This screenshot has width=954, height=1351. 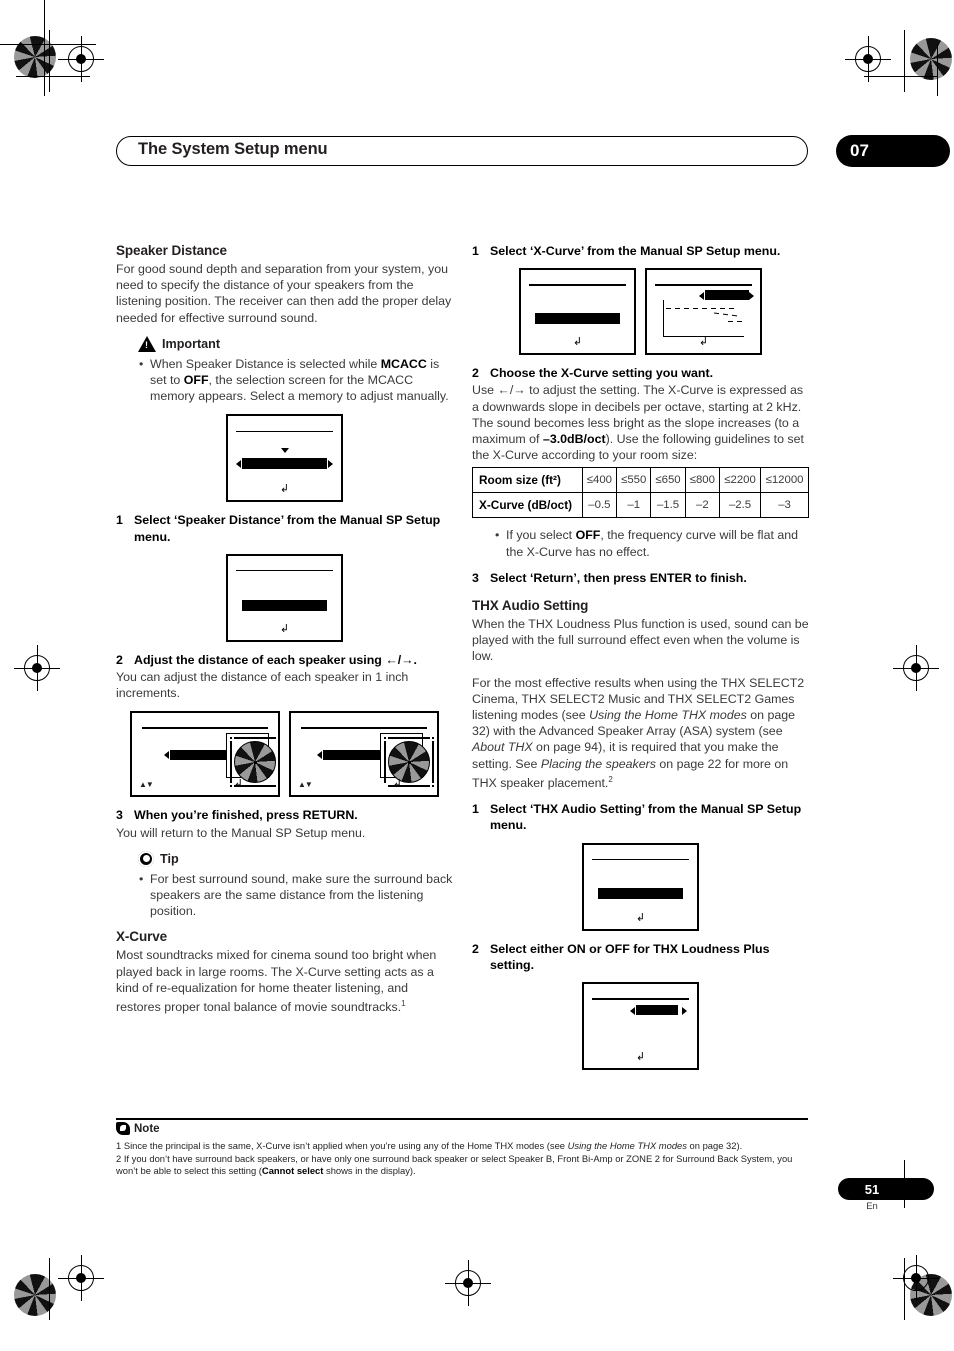 What do you see at coordinates (634, 505) in the screenshot?
I see `table-cell: –1` at bounding box center [634, 505].